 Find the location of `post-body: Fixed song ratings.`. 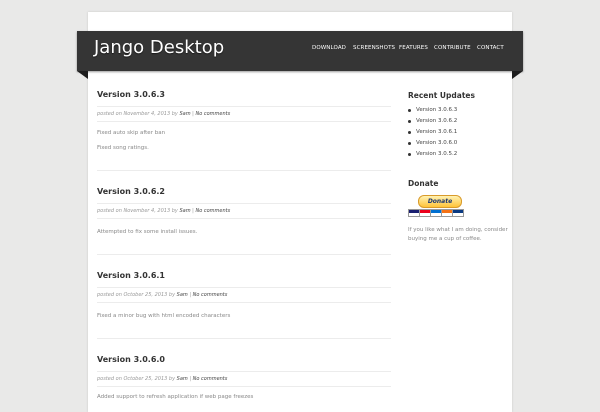

post-body: Fixed song ratings. is located at coordinates (123, 148).